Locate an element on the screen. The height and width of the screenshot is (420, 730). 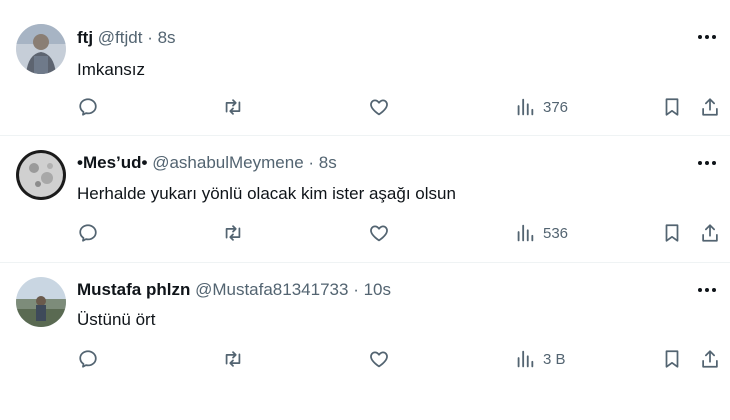
views-count: 376 is located at coordinates (556, 107).